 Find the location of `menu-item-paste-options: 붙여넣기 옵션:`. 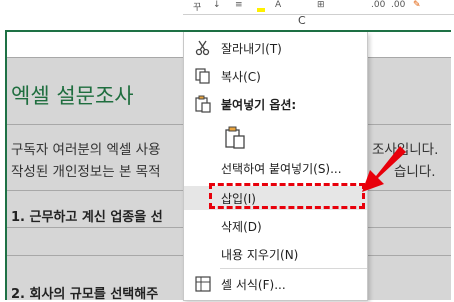

menu-item-paste-options: 붙여넣기 옵션: is located at coordinates (275, 104).